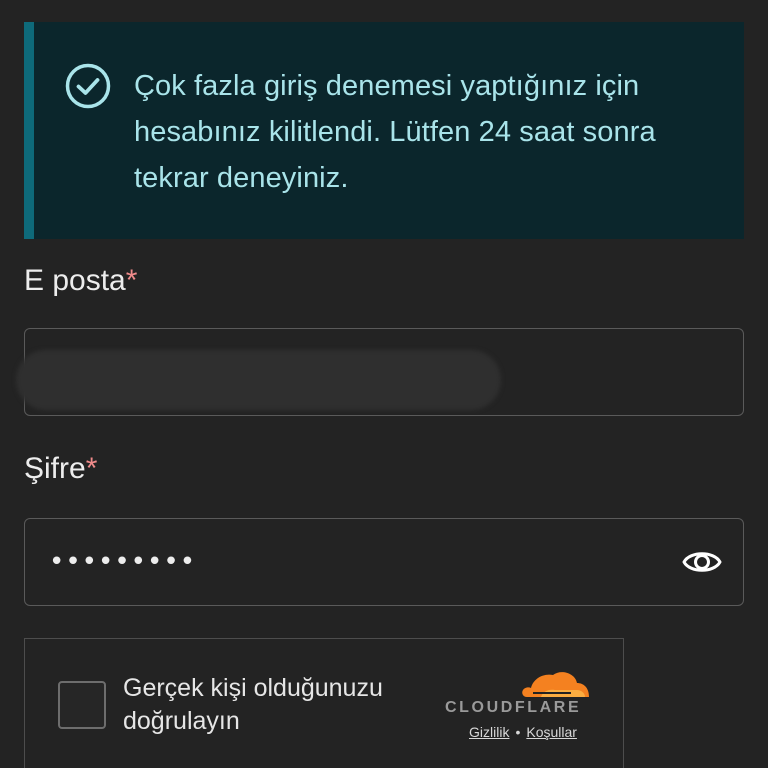 The image size is (768, 768). I want to click on email-label-text: E posta, so click(75, 280).